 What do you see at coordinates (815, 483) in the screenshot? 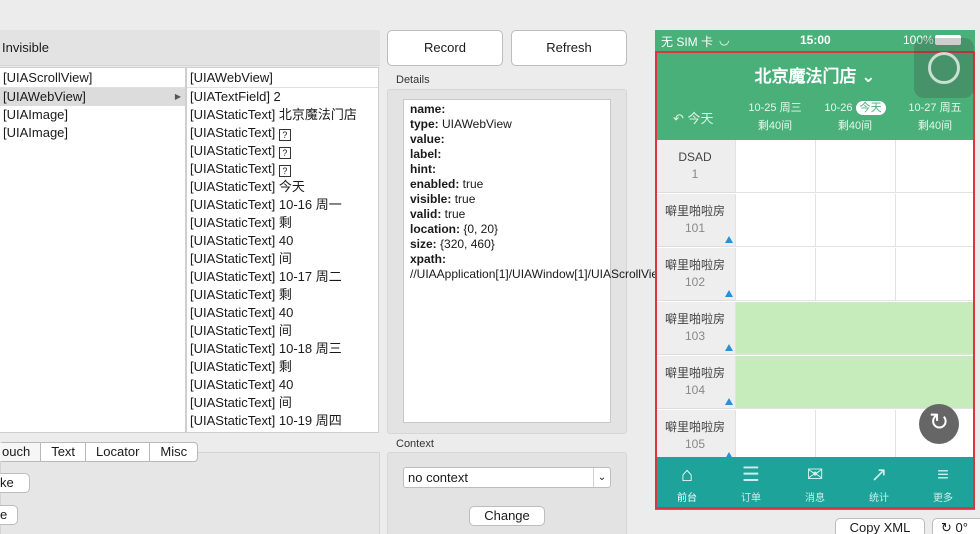
I see `tab-message: ✉ 消息` at bounding box center [815, 483].